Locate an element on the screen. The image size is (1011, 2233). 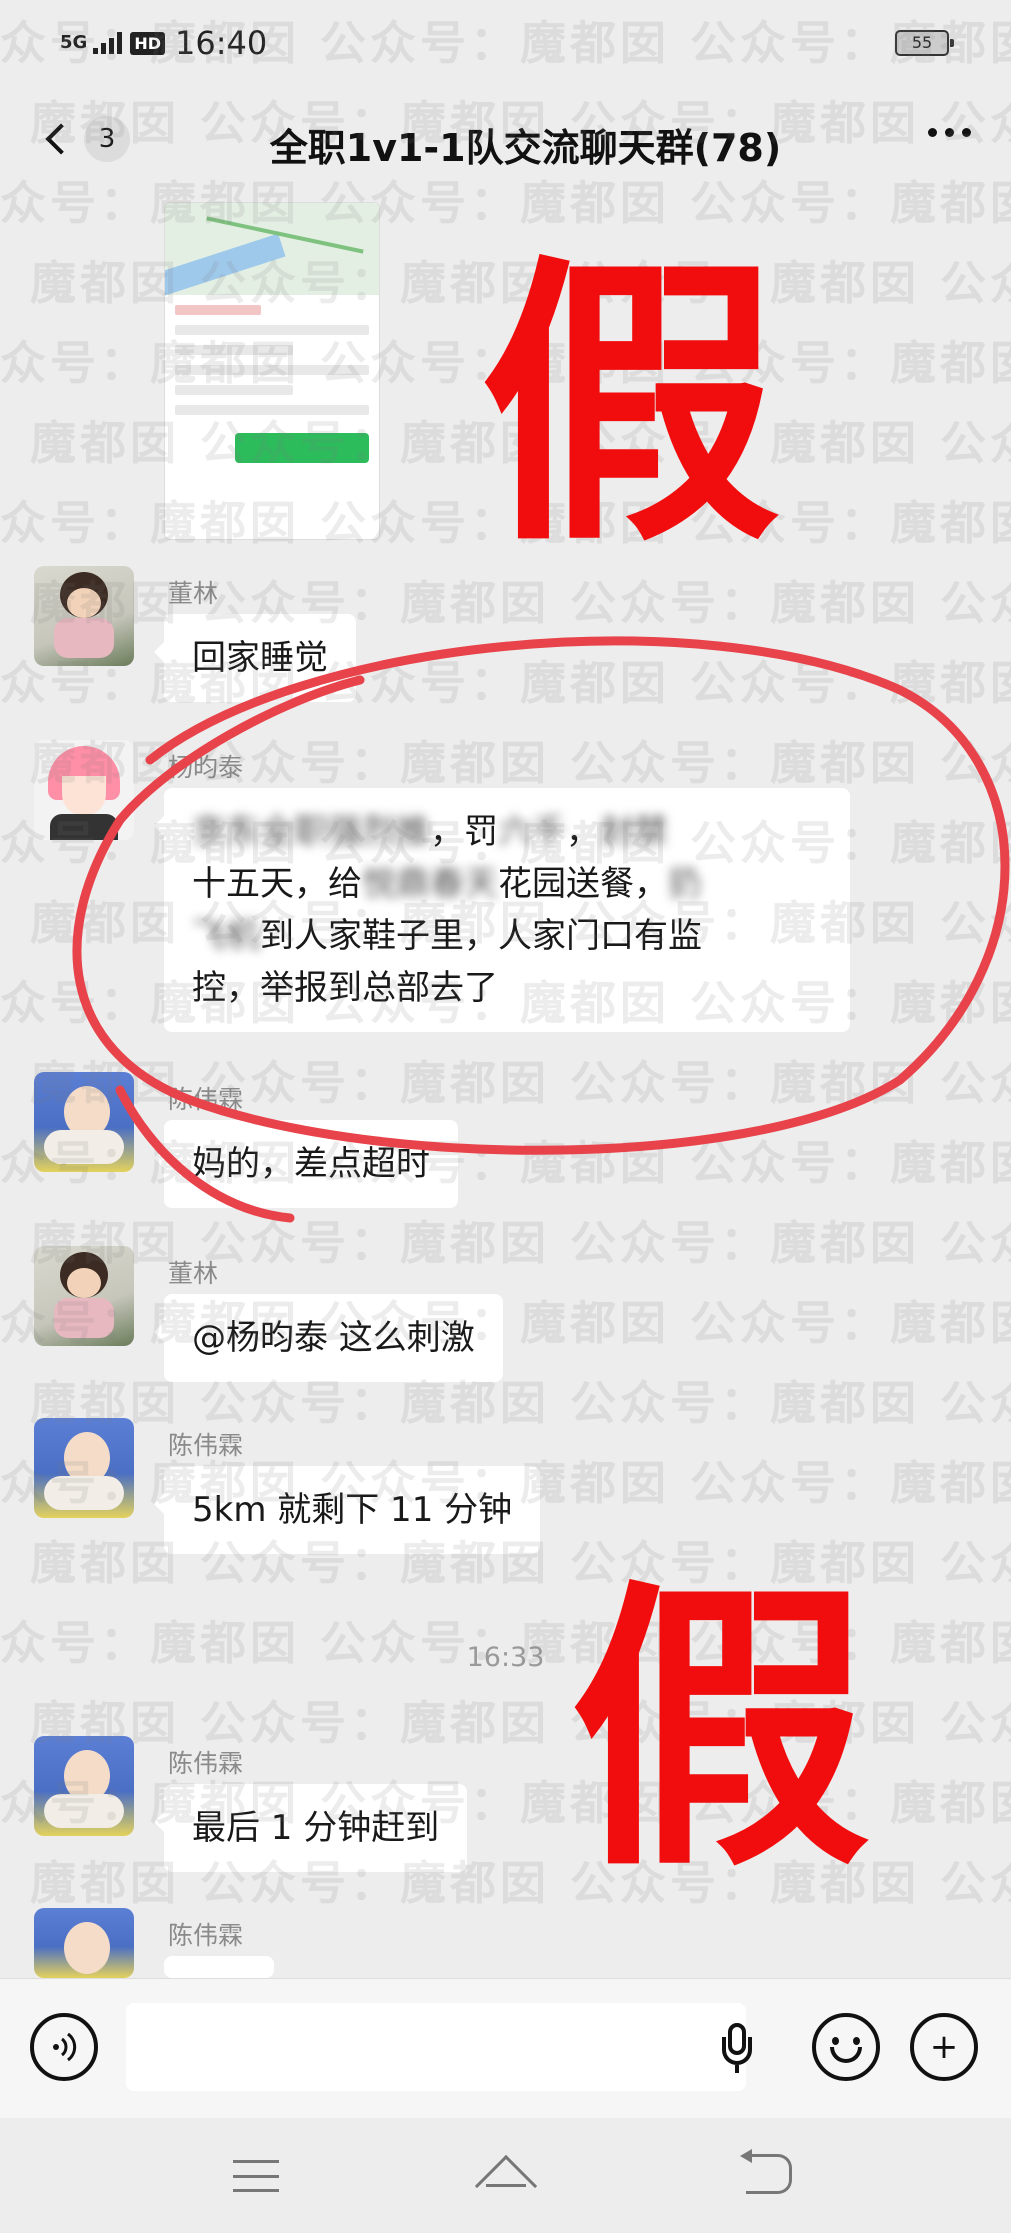
system-nav-bar is located at coordinates (505, 2175).